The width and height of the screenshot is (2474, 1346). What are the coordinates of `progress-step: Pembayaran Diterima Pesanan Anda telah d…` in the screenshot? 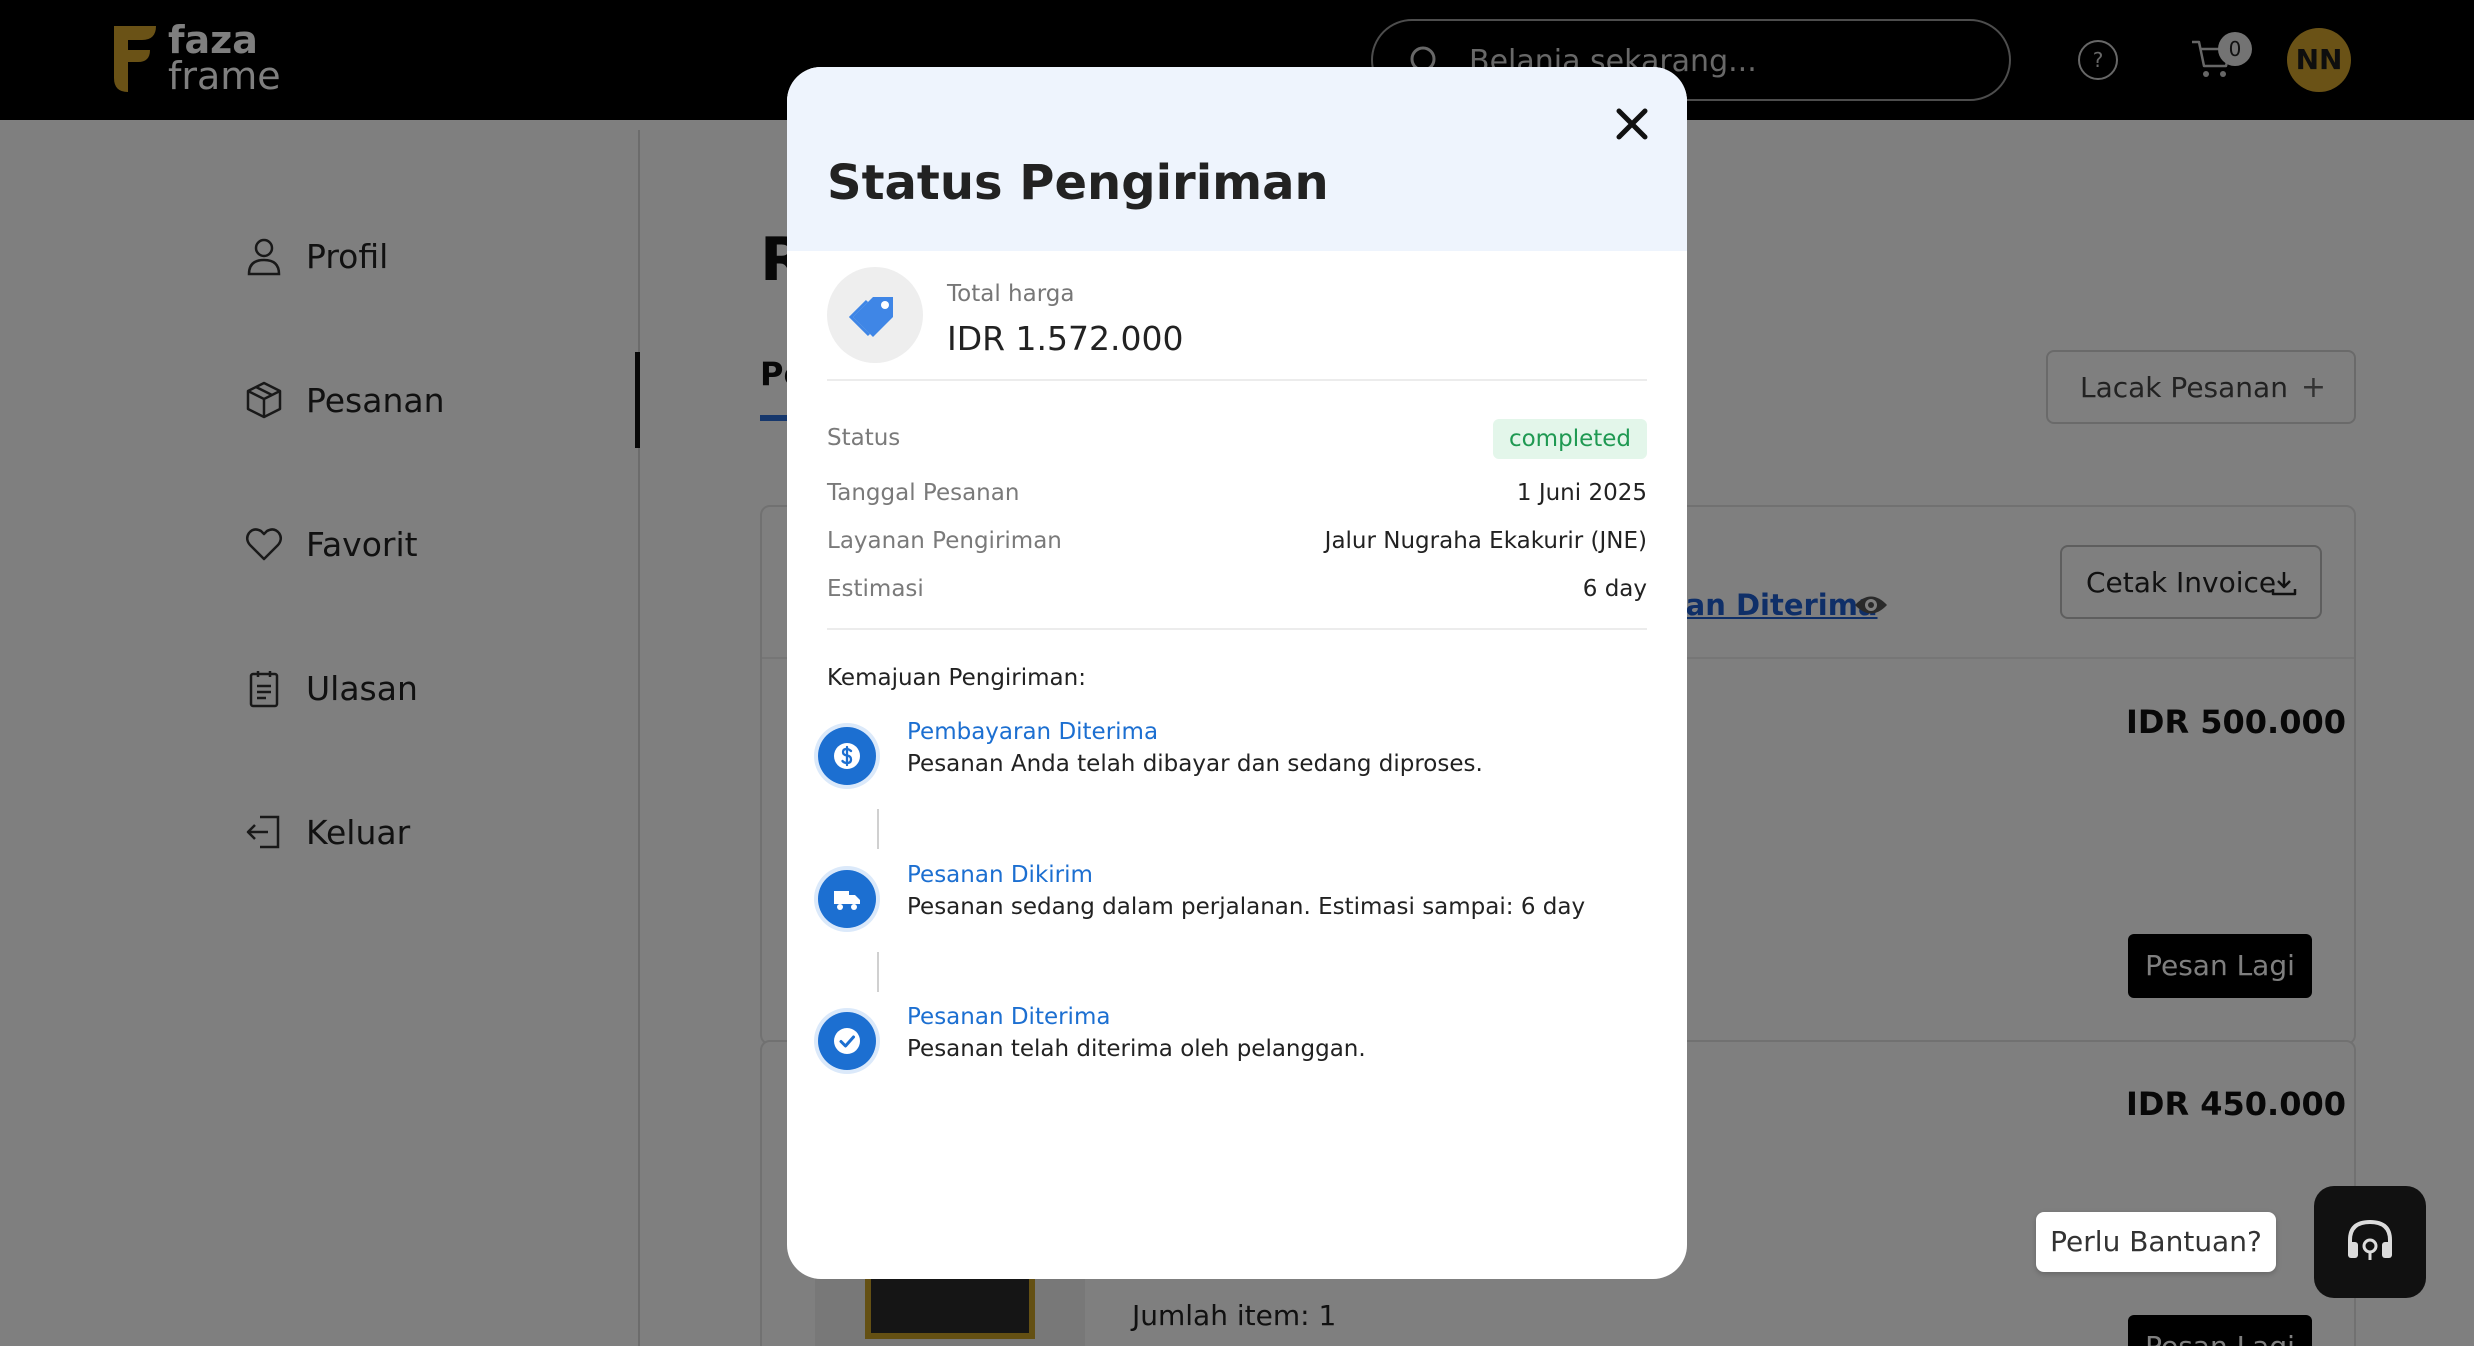 It's located at (1238, 754).